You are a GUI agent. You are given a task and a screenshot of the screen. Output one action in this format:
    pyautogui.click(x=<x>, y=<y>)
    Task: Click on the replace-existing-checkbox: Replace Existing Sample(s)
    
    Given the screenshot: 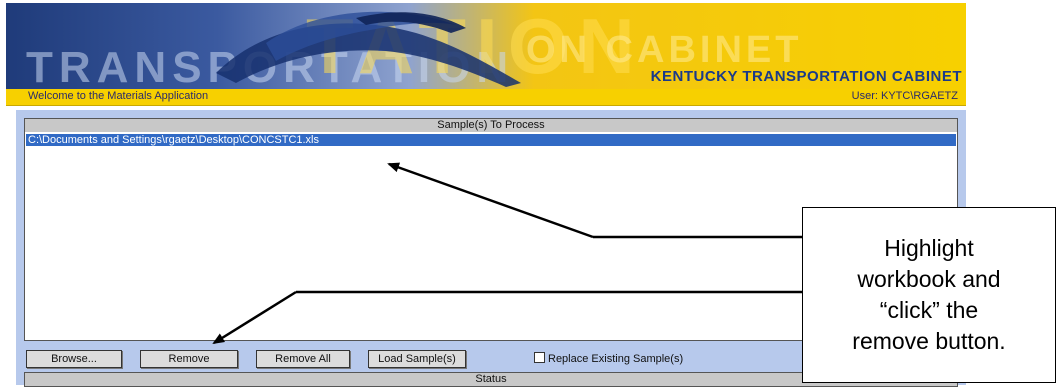 What is the action you would take?
    pyautogui.click(x=608, y=358)
    